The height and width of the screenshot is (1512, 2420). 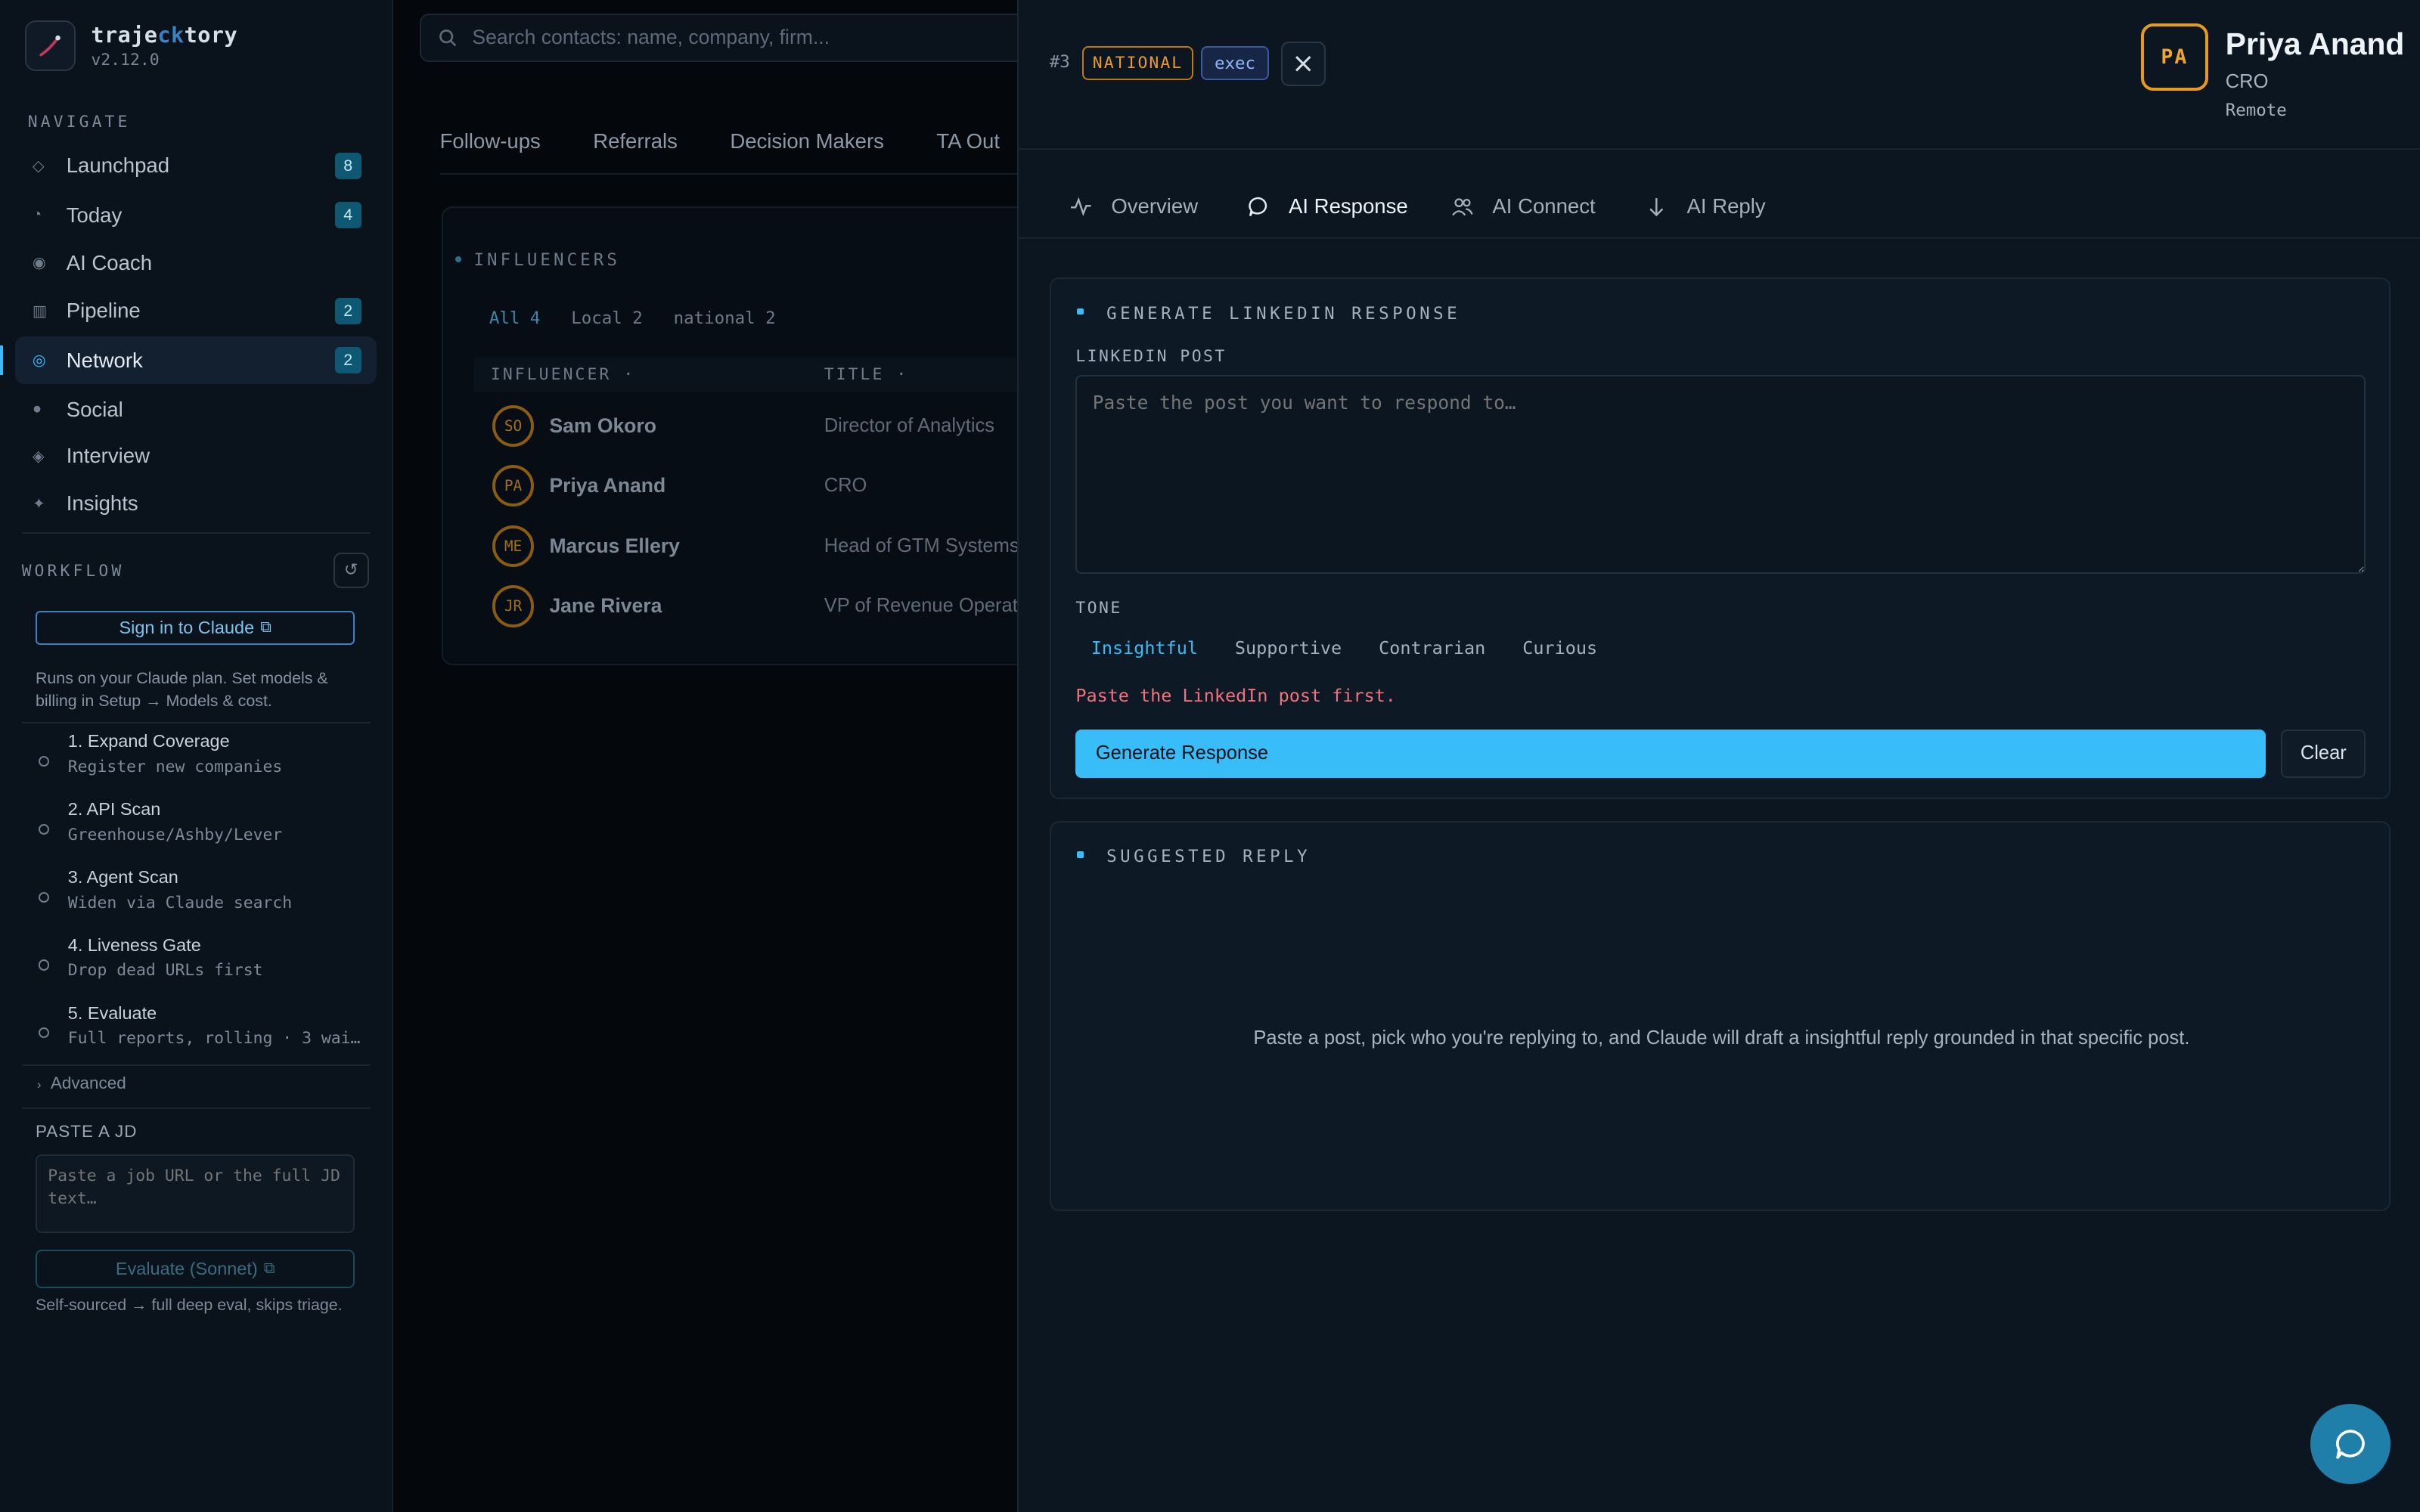 I want to click on sidebar-item-insights: ✦ Insights, so click(x=196, y=504).